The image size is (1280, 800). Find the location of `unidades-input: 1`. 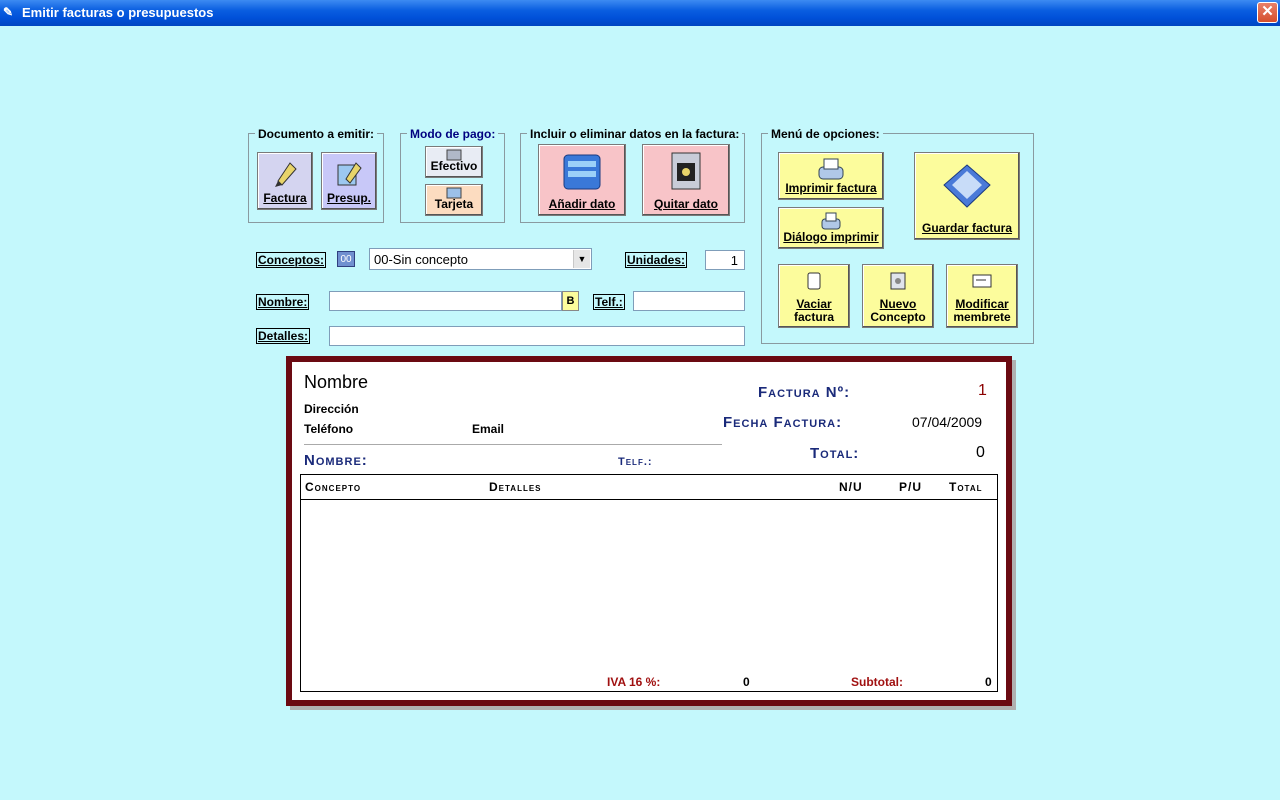

unidades-input: 1 is located at coordinates (725, 260).